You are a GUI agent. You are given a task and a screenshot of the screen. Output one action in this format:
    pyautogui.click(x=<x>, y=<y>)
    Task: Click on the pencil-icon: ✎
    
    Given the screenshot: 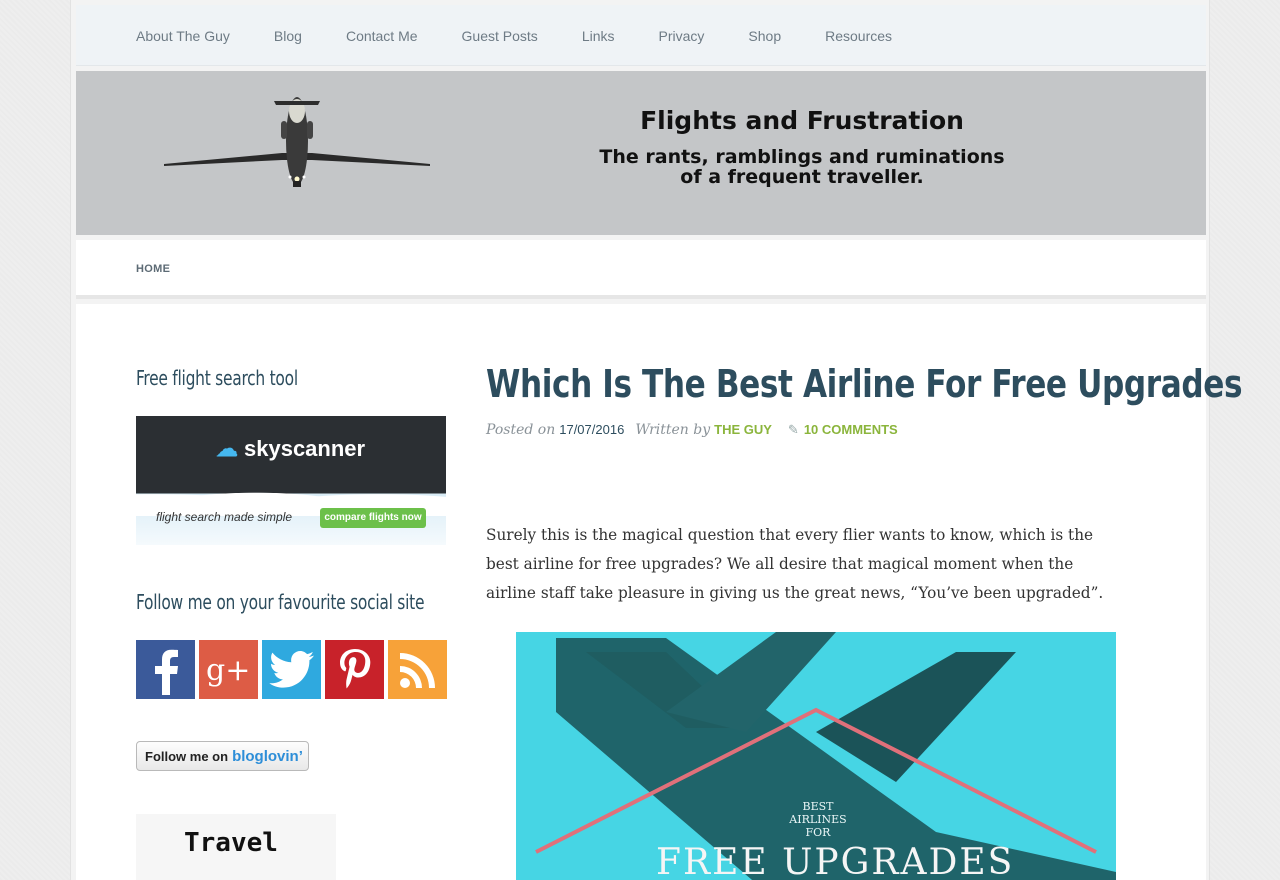 What is the action you would take?
    pyautogui.click(x=793, y=429)
    